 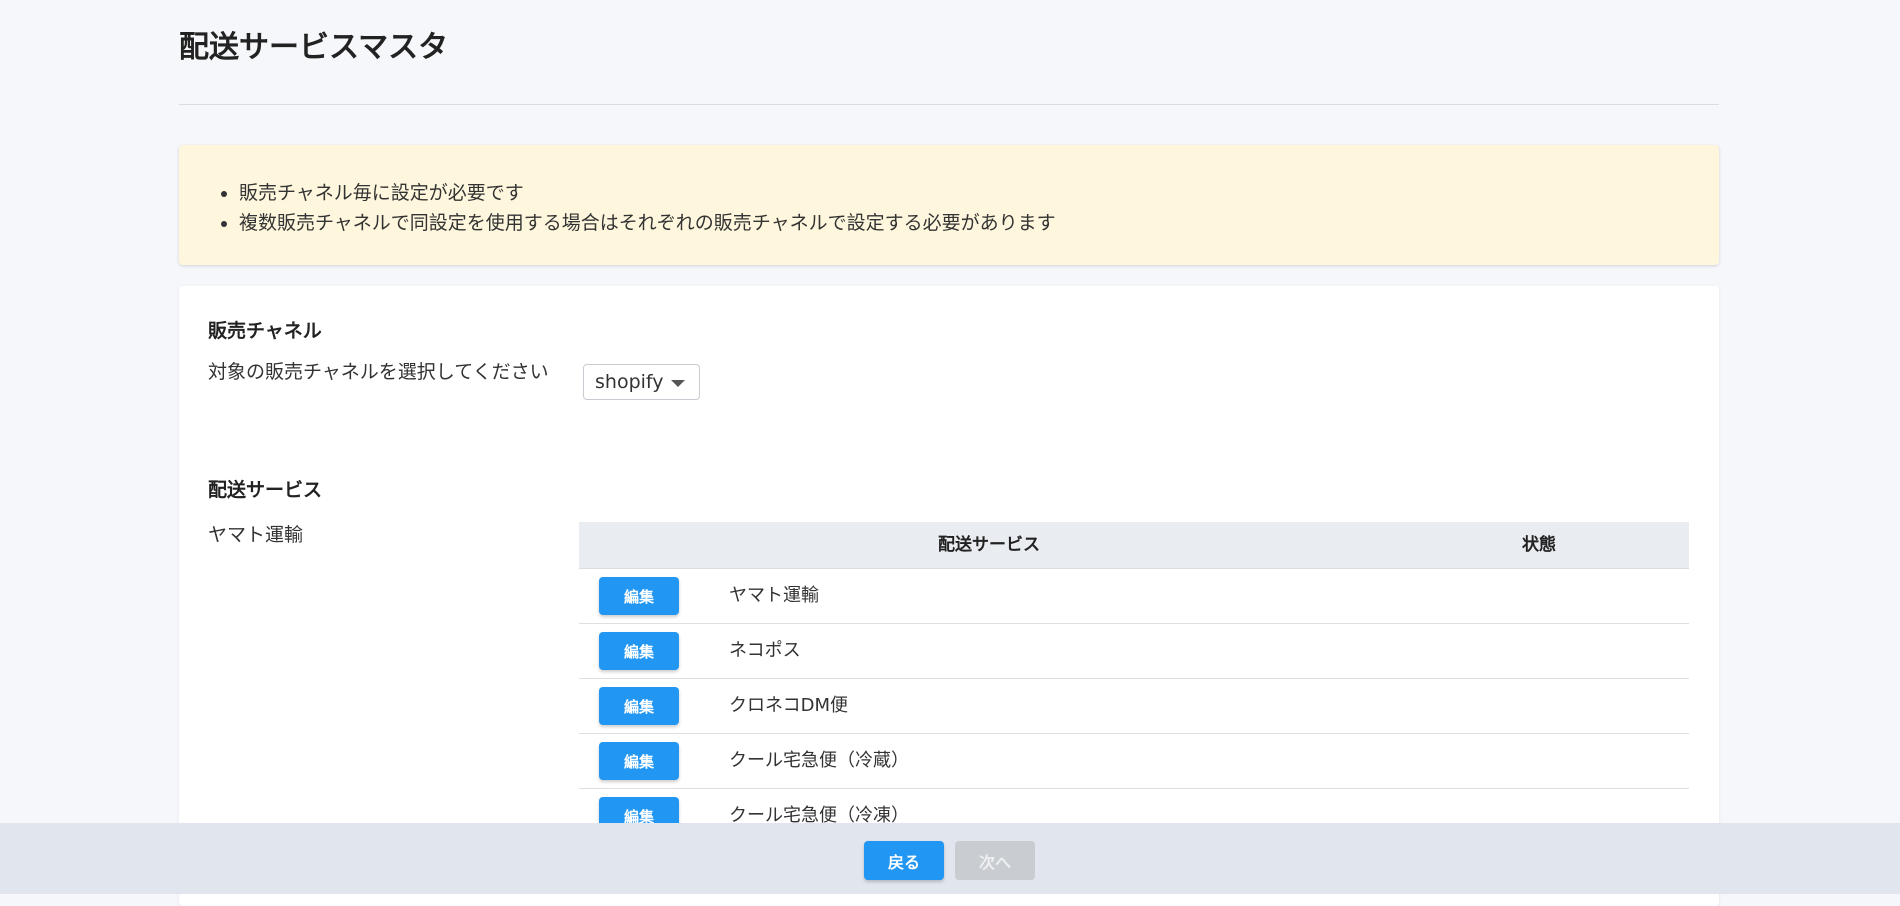 I want to click on back-button: 戻る, so click(x=904, y=860).